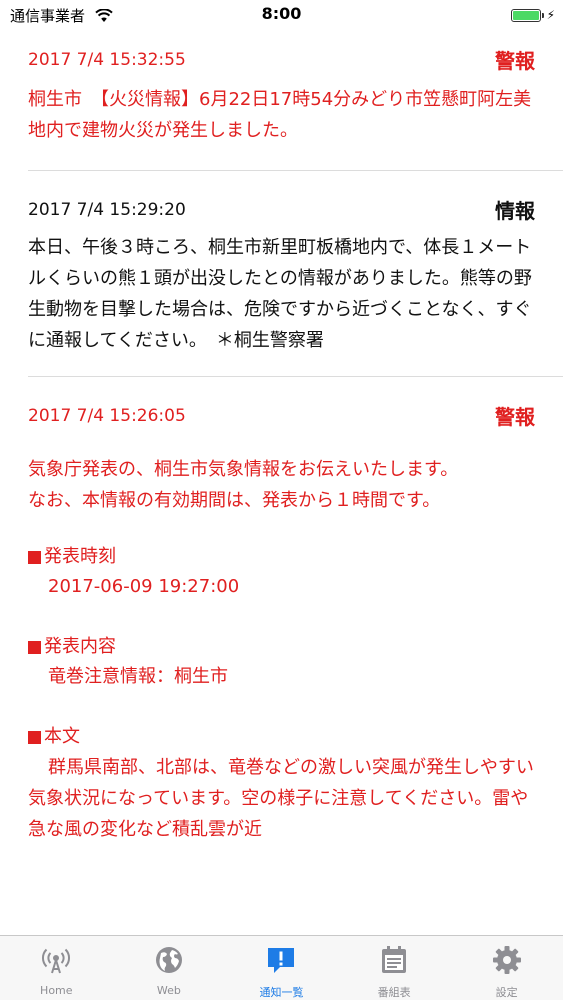  Describe the element at coordinates (62, 736) in the screenshot. I see `section-label-text: 本文` at that location.